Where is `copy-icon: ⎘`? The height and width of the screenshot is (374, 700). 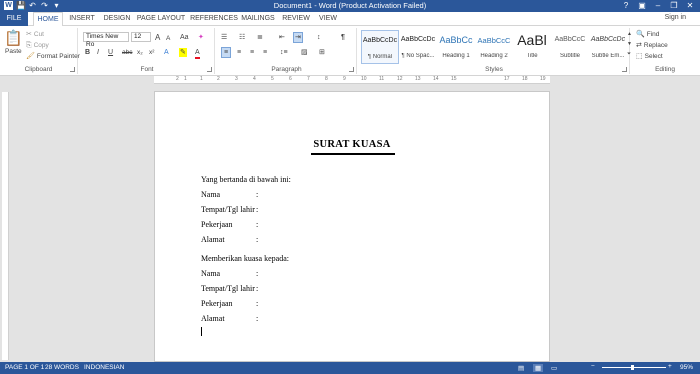
copy-icon: ⎘ is located at coordinates (29, 45).